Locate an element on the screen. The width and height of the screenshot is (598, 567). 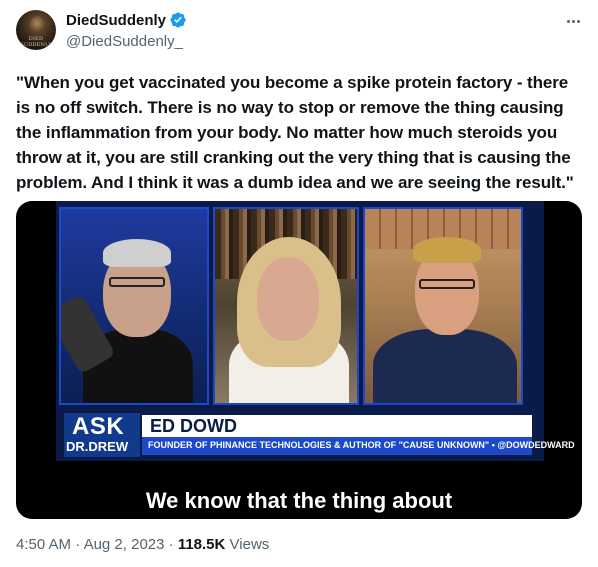
avatar-figure is located at coordinates (37, 25).